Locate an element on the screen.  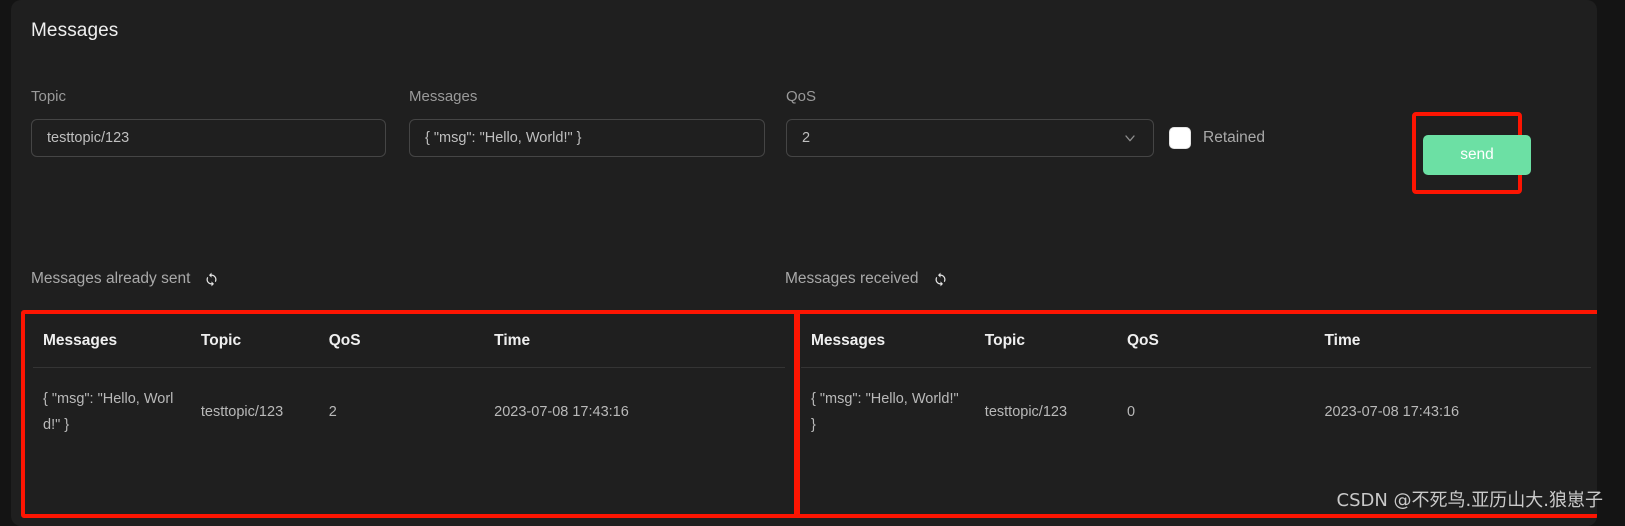
cell-qos: 2 is located at coordinates (332, 412).